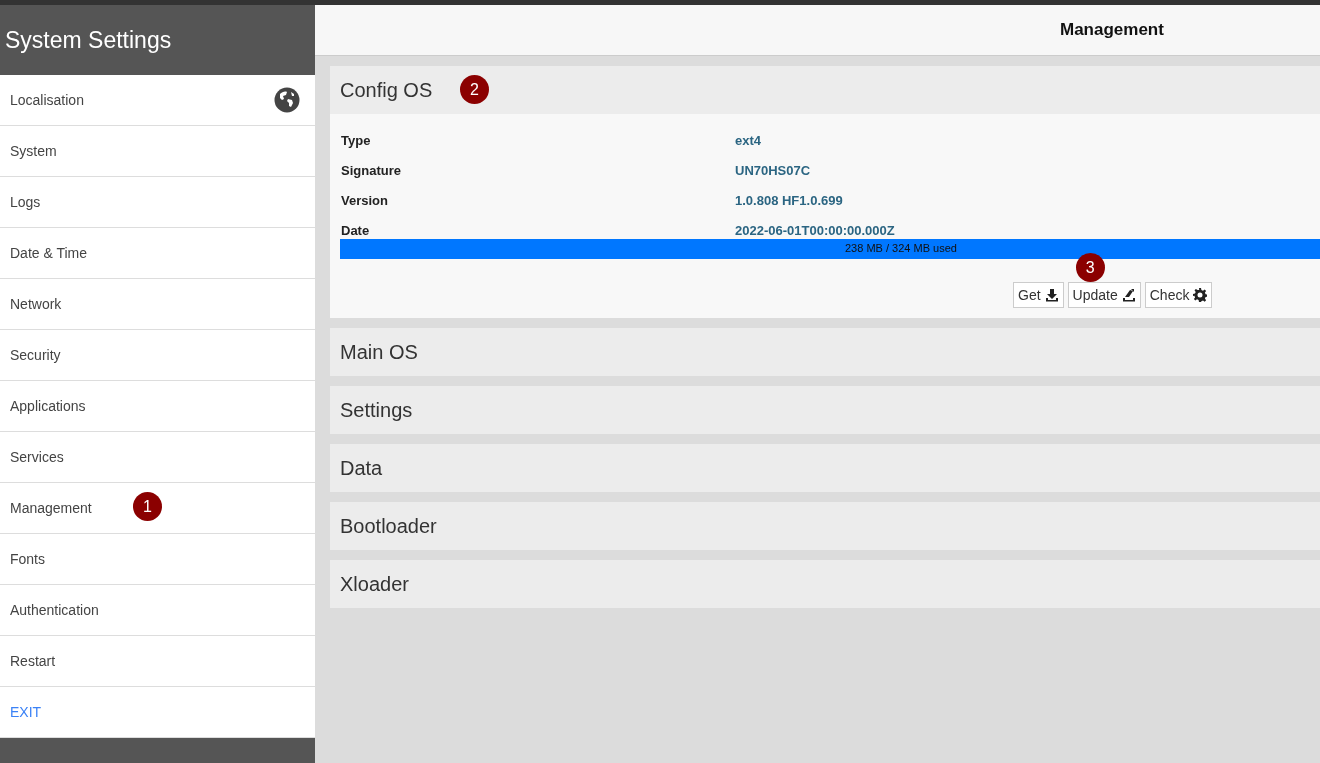 The height and width of the screenshot is (763, 1320). Describe the element at coordinates (157, 610) in the screenshot. I see `sidebar-item: Authentication` at that location.